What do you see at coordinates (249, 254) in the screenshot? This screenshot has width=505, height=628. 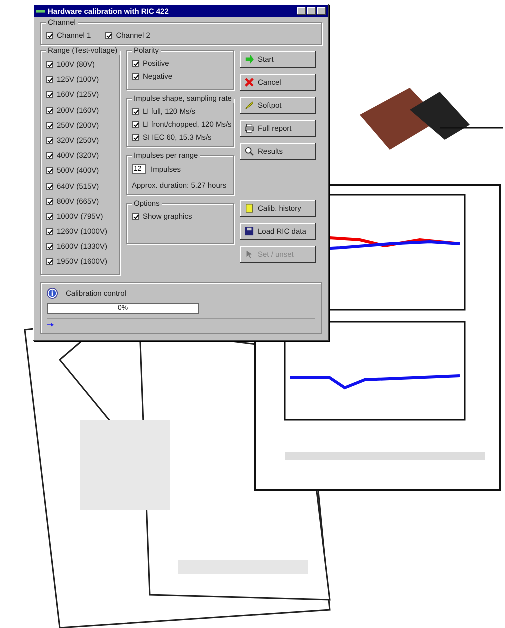 I see `pointer-icon` at bounding box center [249, 254].